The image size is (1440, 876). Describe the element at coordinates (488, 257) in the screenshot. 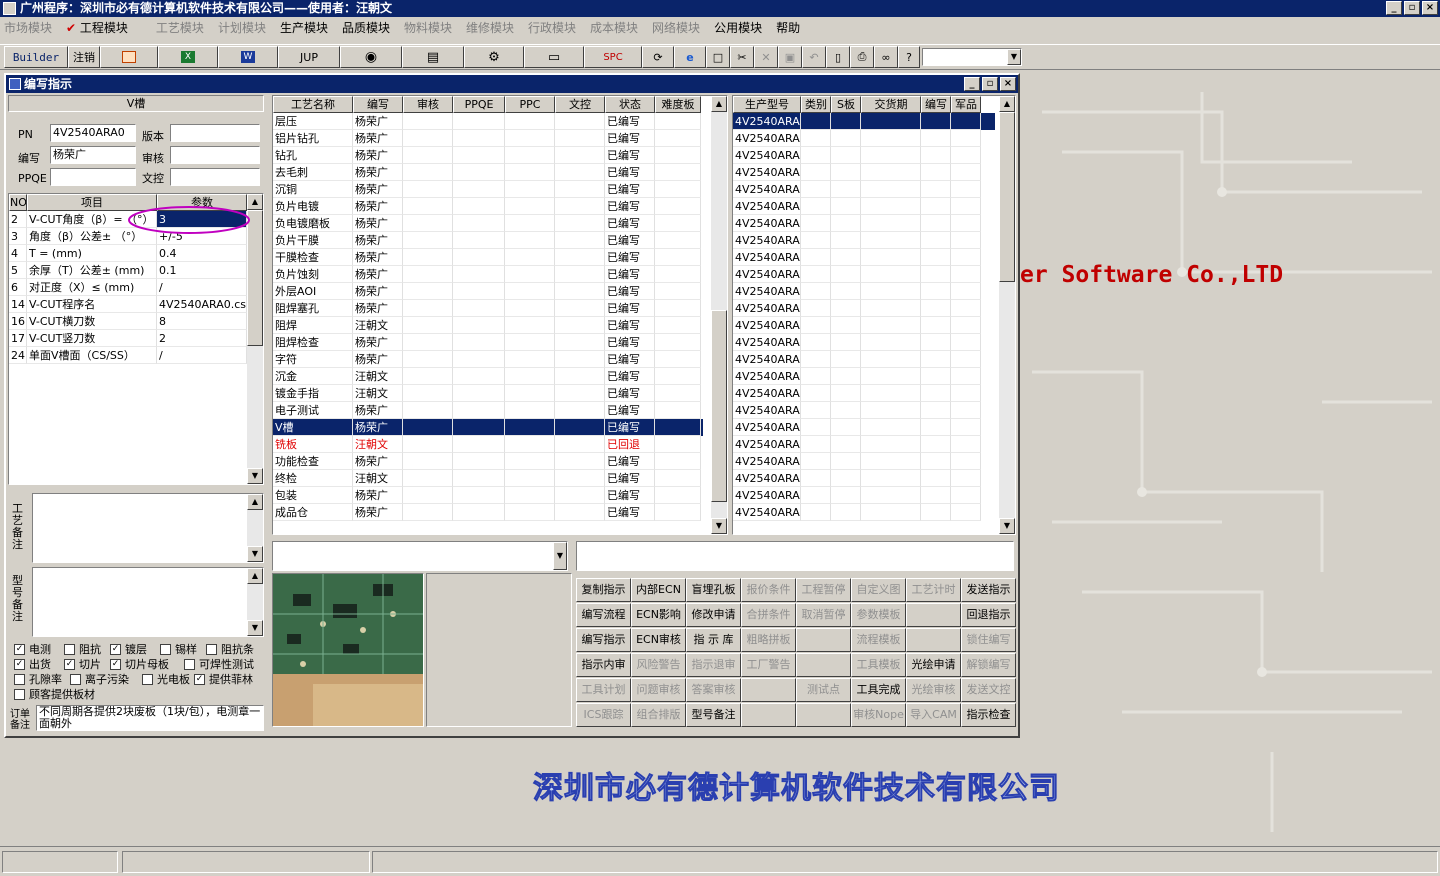

I see `process-row: 干膜检查 杨荣广 已编写` at that location.